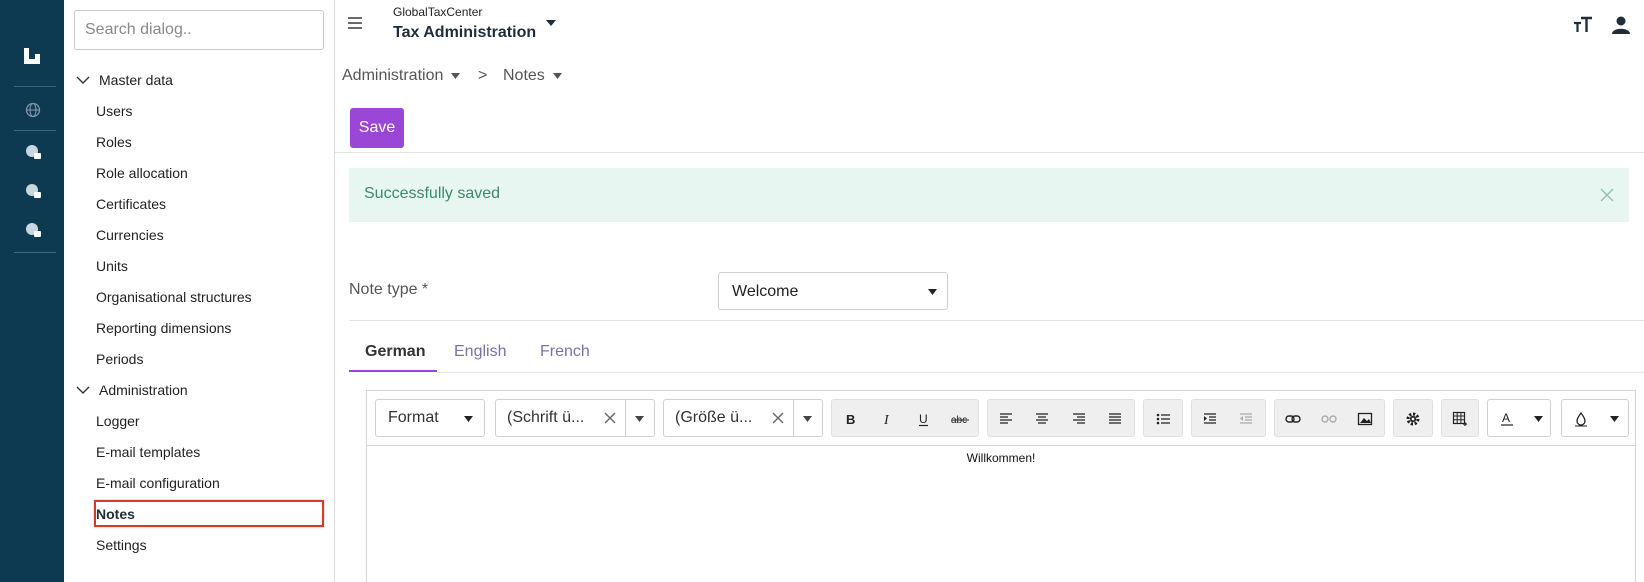 Image resolution: width=1644 pixels, height=582 pixels. I want to click on bulleted-list-icon, so click(1163, 419).